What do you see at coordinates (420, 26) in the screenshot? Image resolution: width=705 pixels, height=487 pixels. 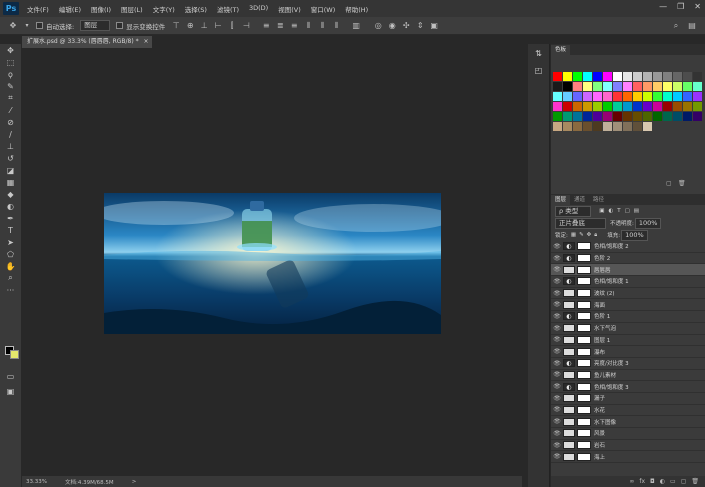 I see `3d-slide-icon: ⇕` at bounding box center [420, 26].